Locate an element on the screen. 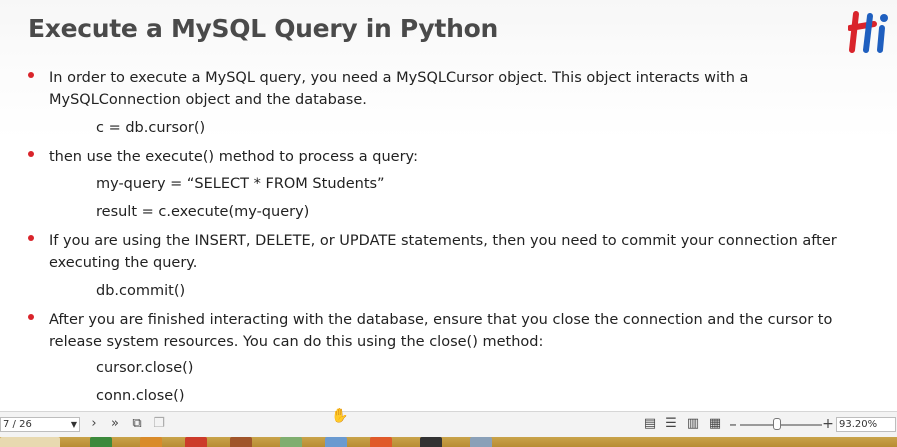 Image resolution: width=897 pixels, height=447 pixels. hand-cursor-icon: ✋ is located at coordinates (340, 415).